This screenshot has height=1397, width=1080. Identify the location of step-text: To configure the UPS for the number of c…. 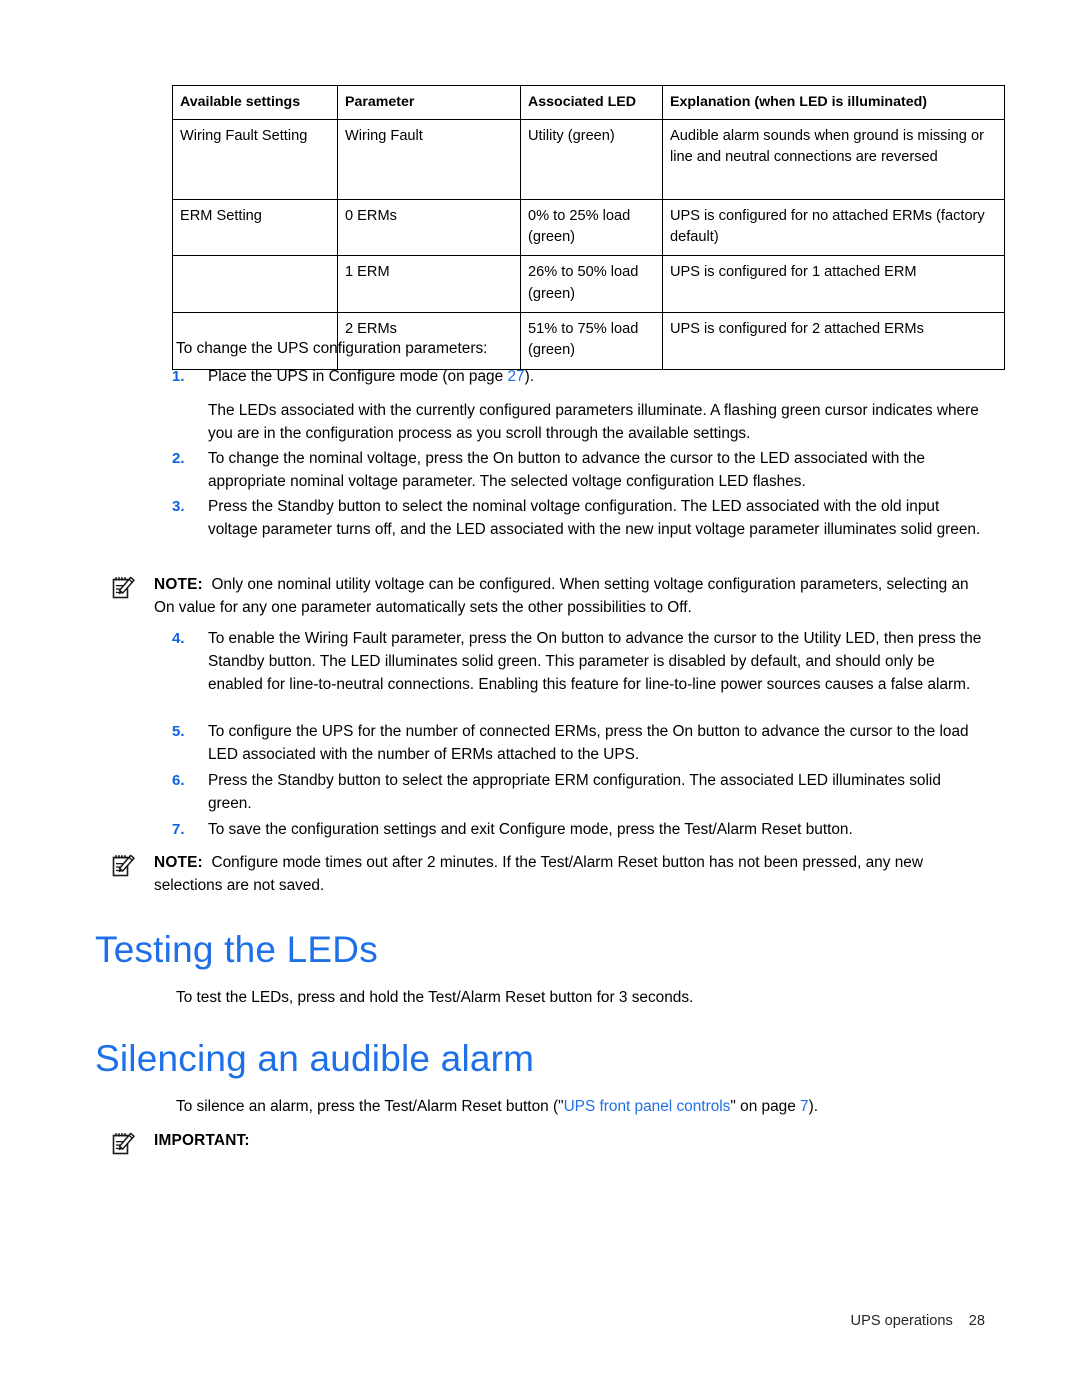
(588, 743).